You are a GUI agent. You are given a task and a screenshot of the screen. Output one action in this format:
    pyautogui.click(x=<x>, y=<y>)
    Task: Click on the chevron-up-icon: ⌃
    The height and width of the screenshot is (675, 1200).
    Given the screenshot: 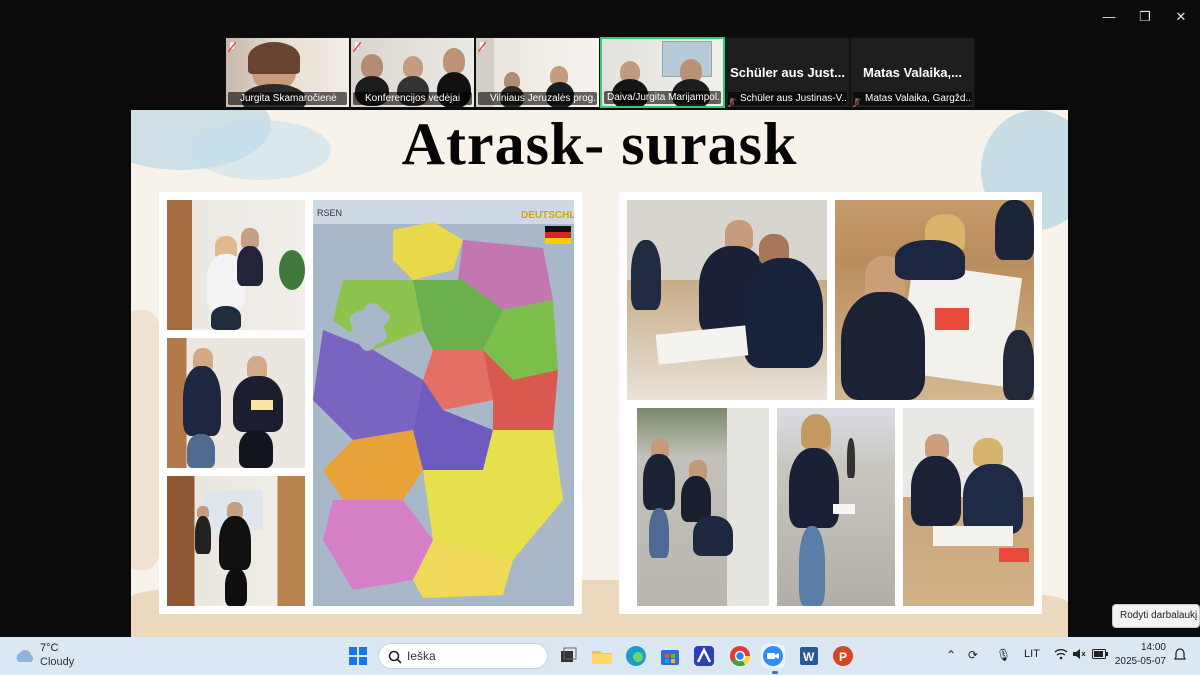 What is the action you would take?
    pyautogui.click(x=951, y=655)
    